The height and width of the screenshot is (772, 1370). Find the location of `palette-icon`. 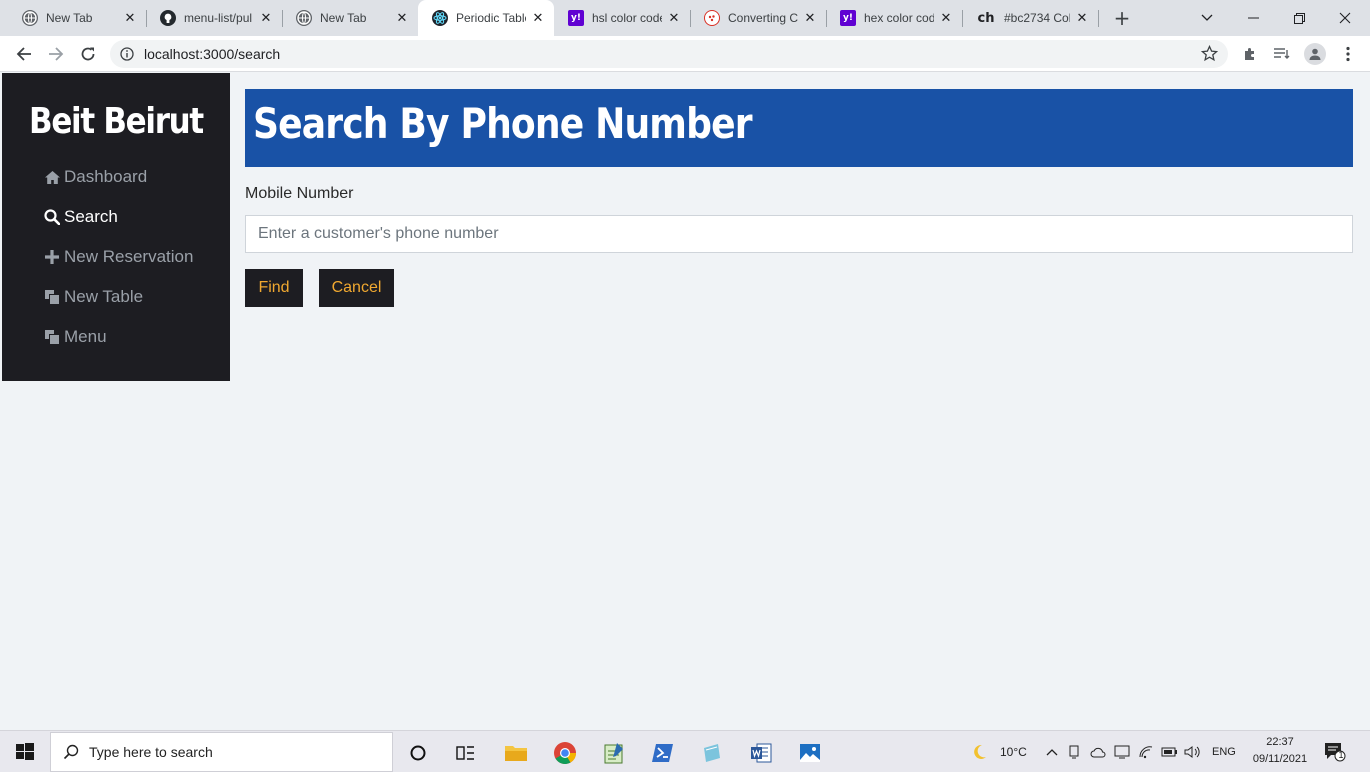

palette-icon is located at coordinates (712, 18).